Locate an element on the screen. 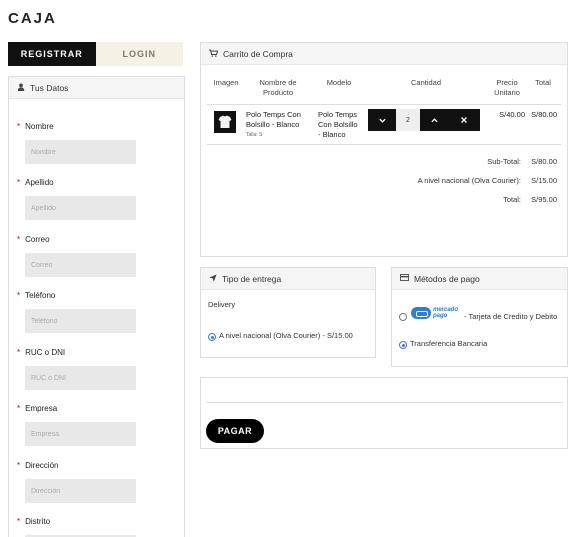 This screenshot has width=580, height=537. apellido-input is located at coordinates (80, 208).